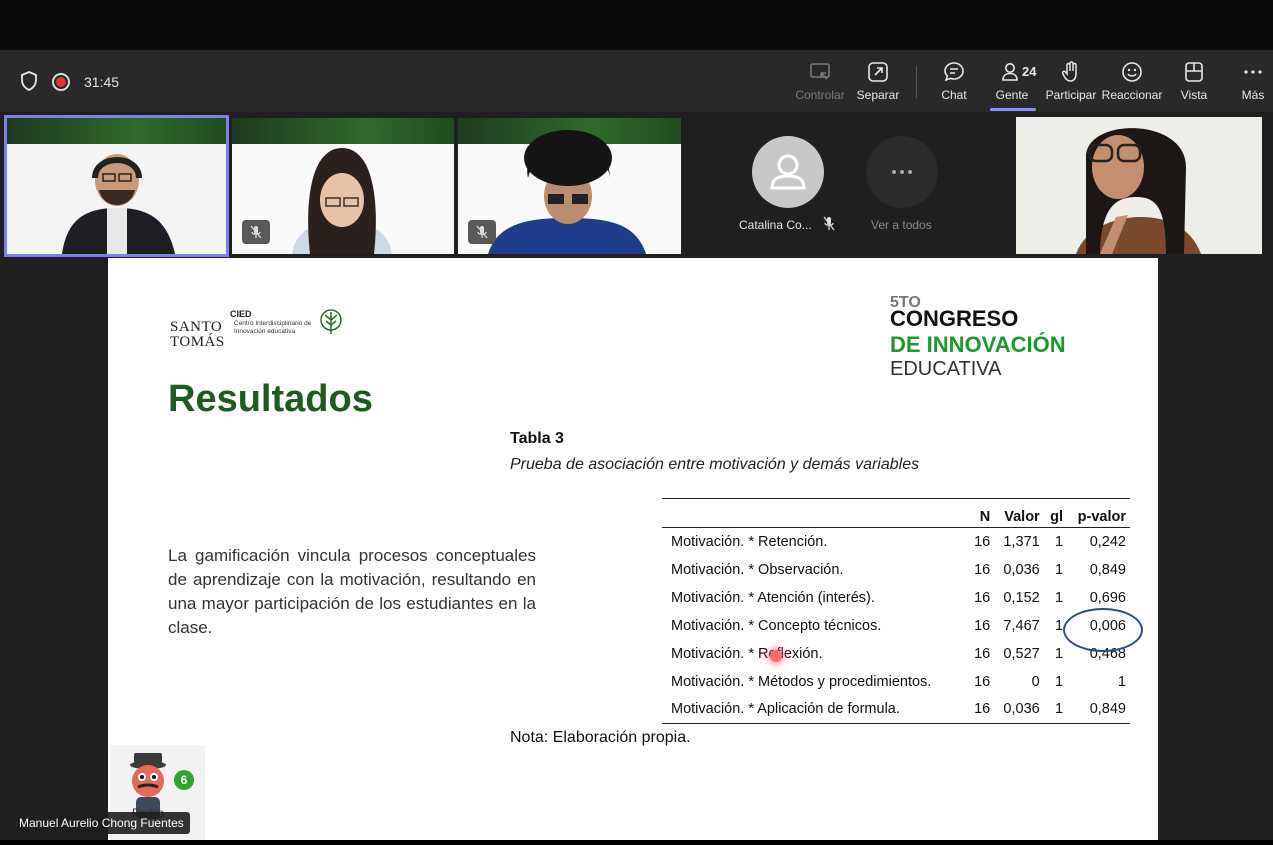  Describe the element at coordinates (1012, 84) in the screenshot. I see `people-button: 24 Gente` at that location.